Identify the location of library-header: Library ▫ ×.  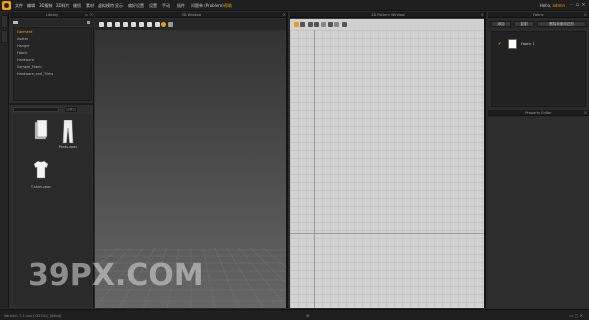
(52, 15).